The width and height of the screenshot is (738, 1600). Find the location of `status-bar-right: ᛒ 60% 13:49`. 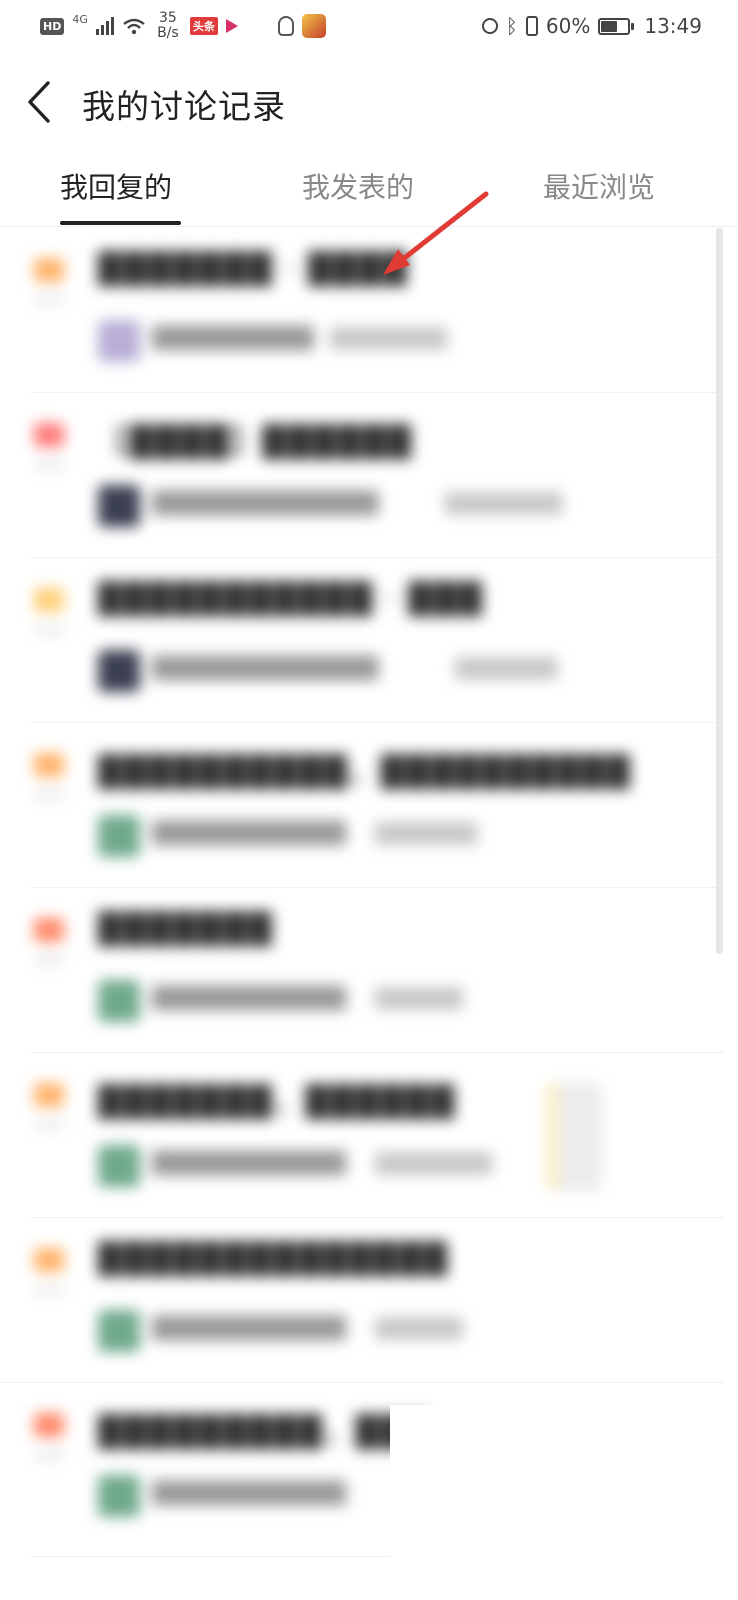

status-bar-right: ᛒ 60% 13:49 is located at coordinates (591, 26).